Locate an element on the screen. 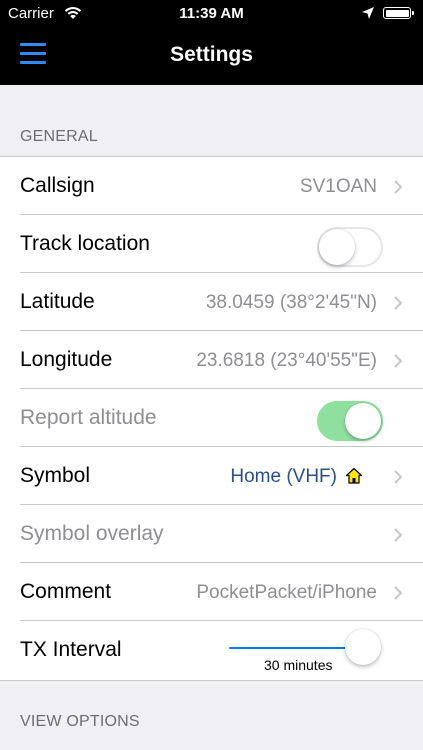 Image resolution: width=423 pixels, height=750 pixels. callsign-label: Callsign is located at coordinates (57, 185).